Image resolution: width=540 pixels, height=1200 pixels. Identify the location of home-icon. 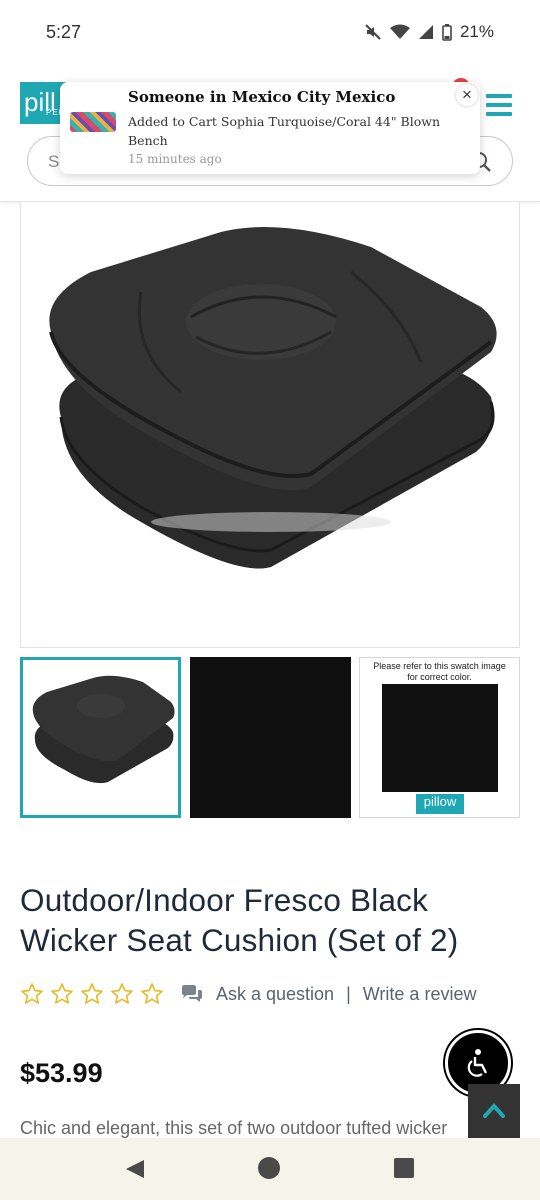
(269, 1168).